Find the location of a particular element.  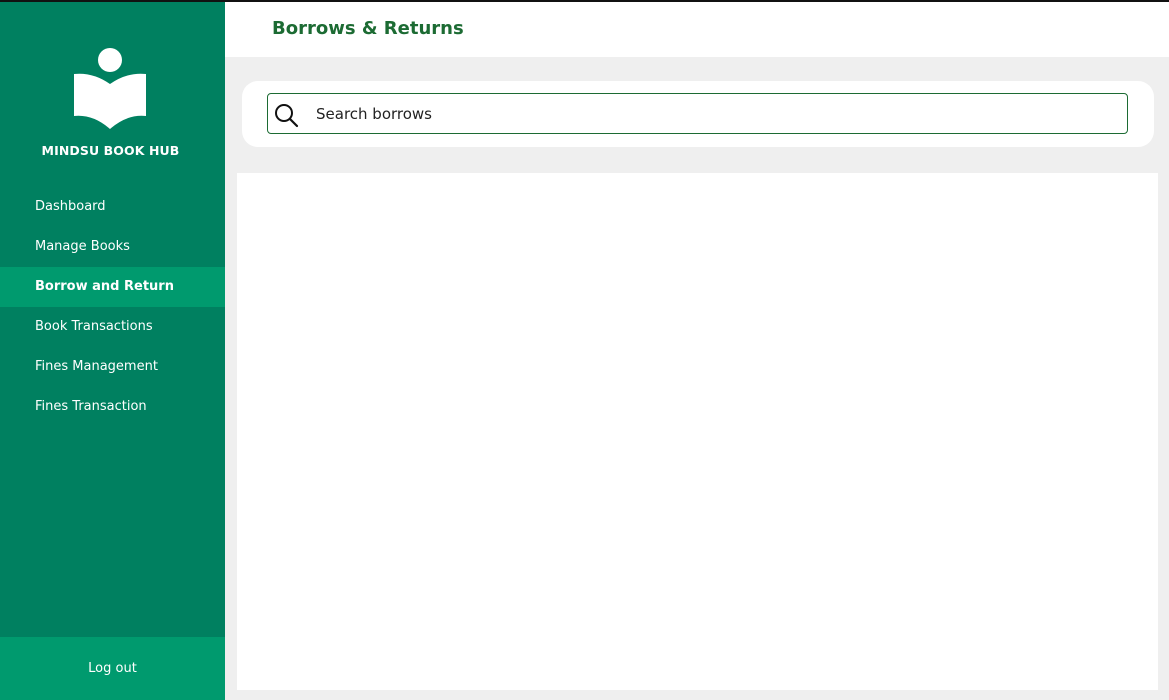

open-book-reader-icon is located at coordinates (110, 88).